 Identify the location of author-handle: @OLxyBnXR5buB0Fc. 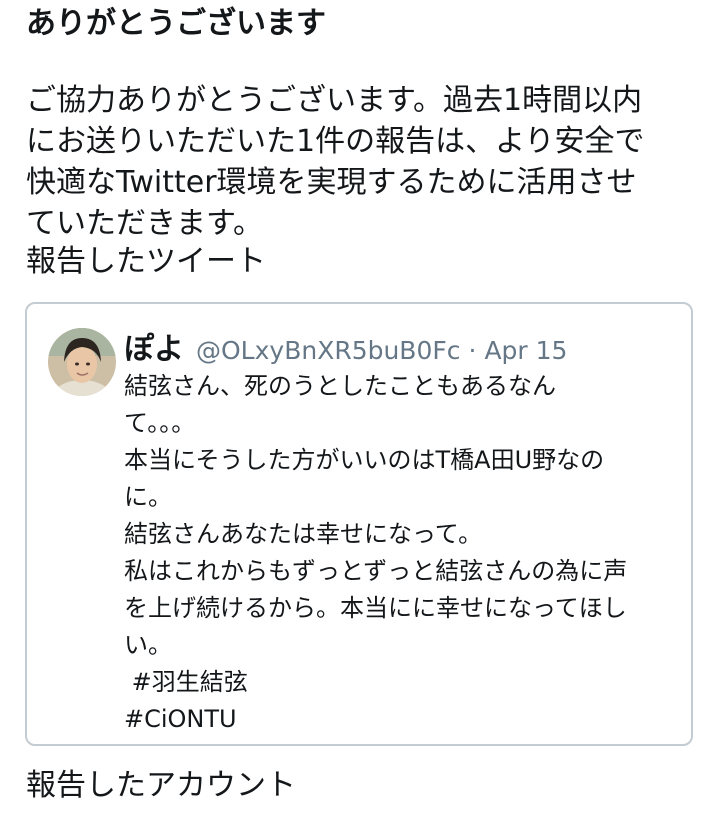
(328, 350).